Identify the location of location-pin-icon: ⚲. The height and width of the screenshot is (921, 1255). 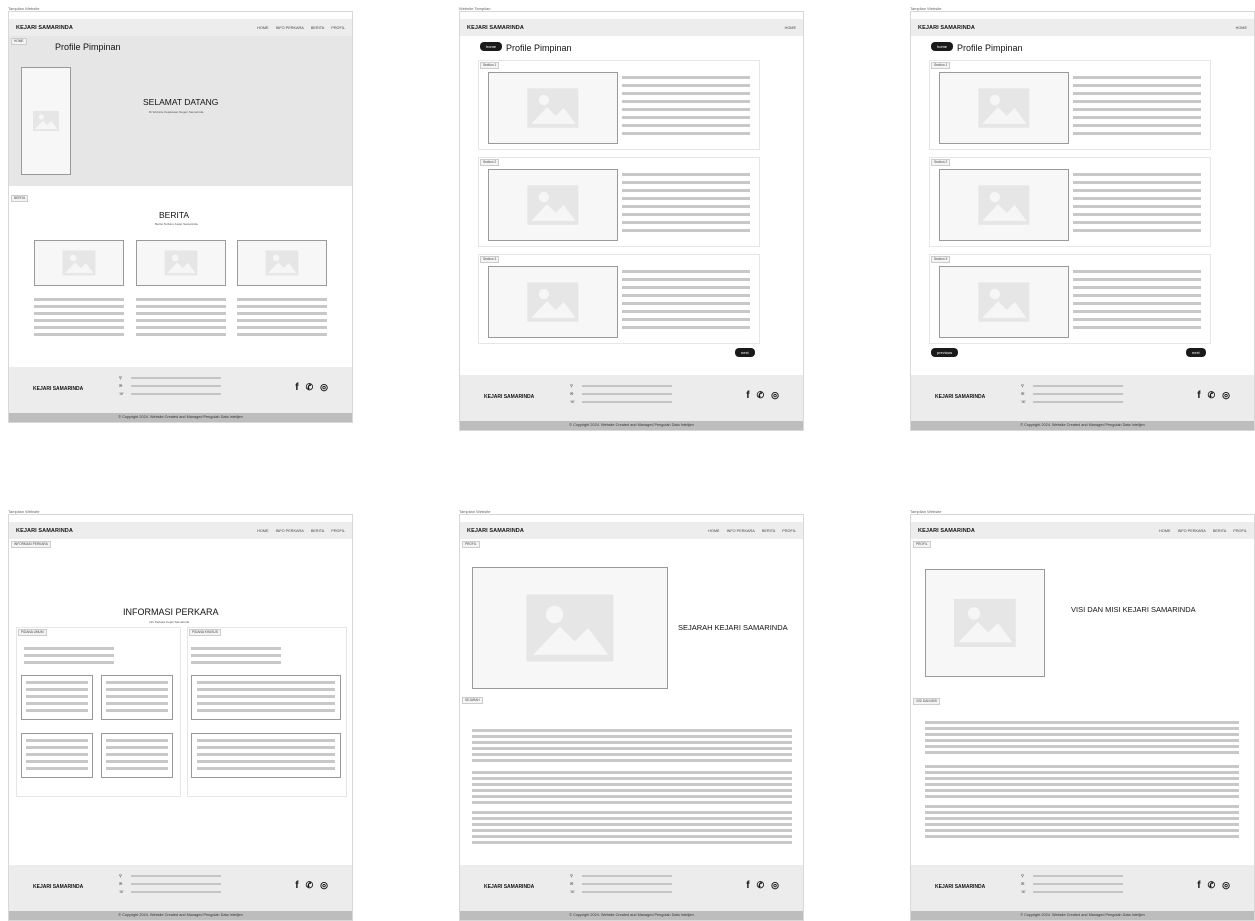
(120, 377).